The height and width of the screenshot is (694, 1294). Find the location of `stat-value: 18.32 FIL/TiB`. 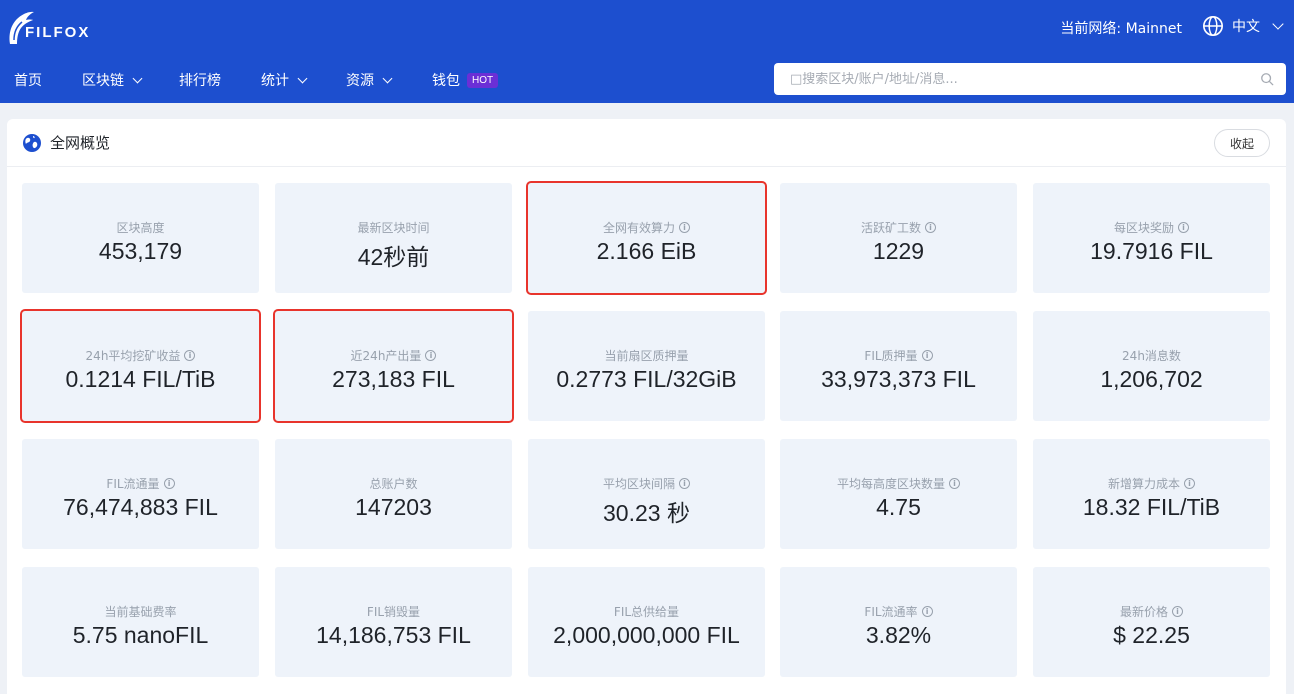

stat-value: 18.32 FIL/TiB is located at coordinates (1151, 507).